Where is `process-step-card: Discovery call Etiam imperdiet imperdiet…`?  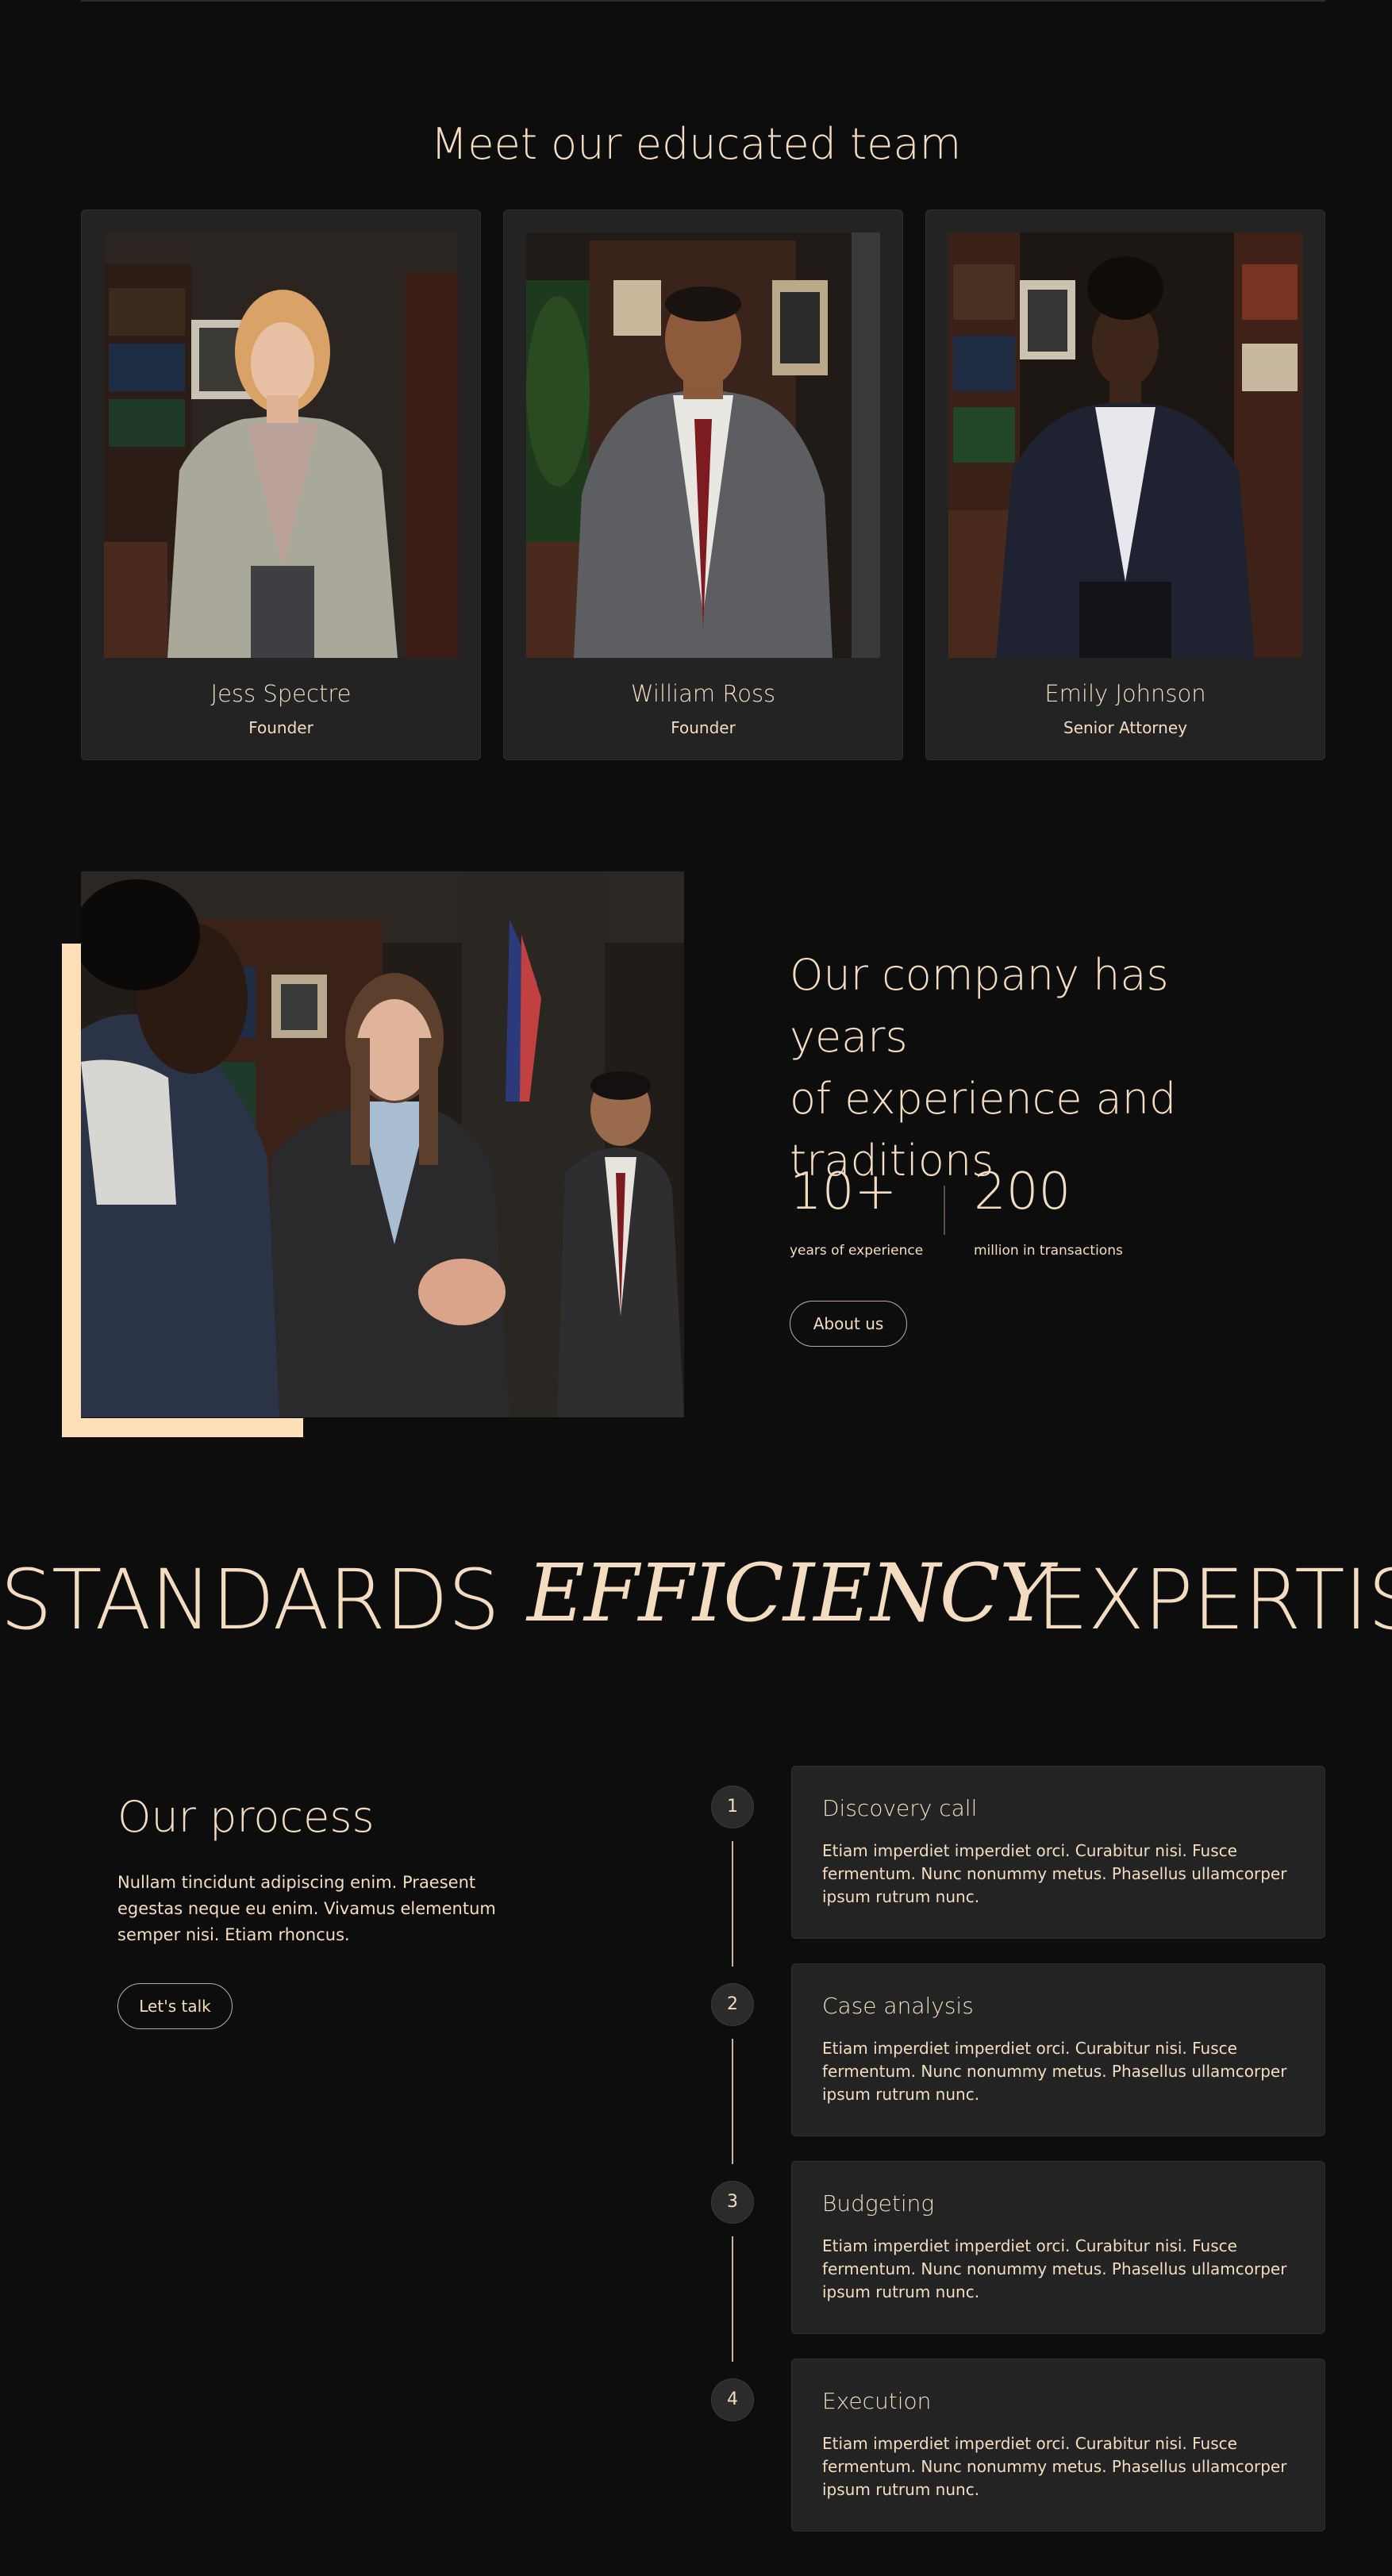
process-step-card: Discovery call Etiam imperdiet imperdiet… is located at coordinates (1058, 1852).